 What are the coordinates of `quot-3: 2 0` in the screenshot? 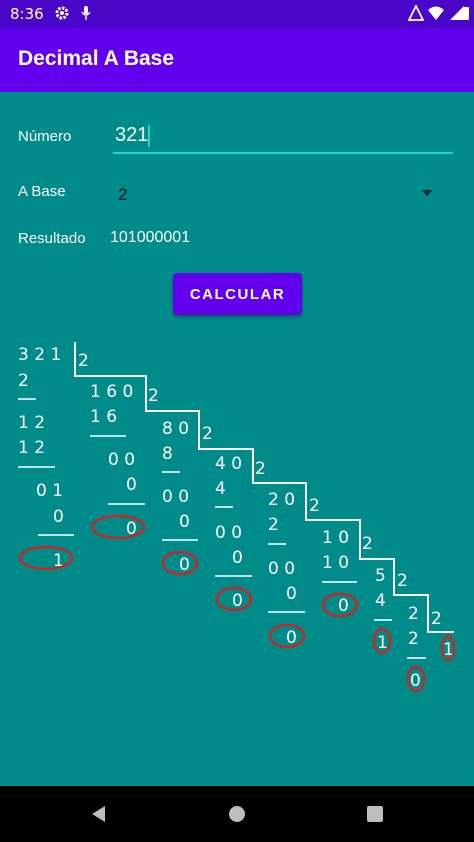 It's located at (281, 500).